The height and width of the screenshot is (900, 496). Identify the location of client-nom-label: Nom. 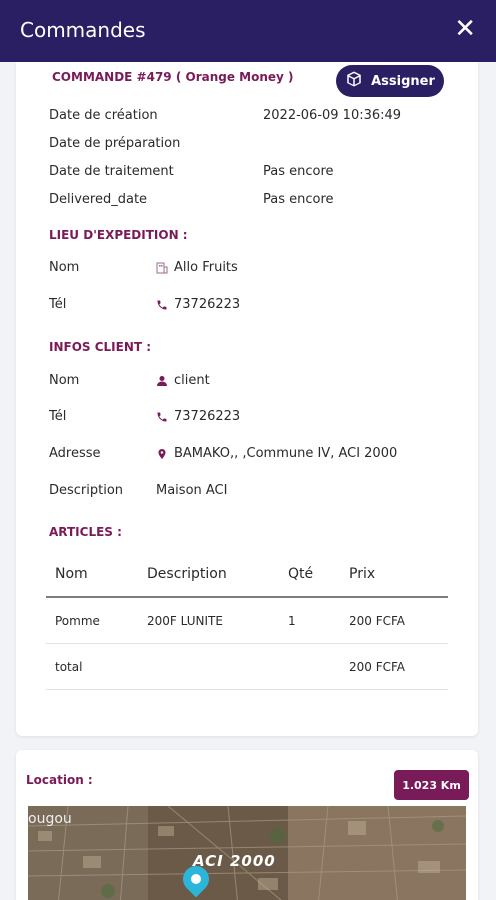
(64, 380).